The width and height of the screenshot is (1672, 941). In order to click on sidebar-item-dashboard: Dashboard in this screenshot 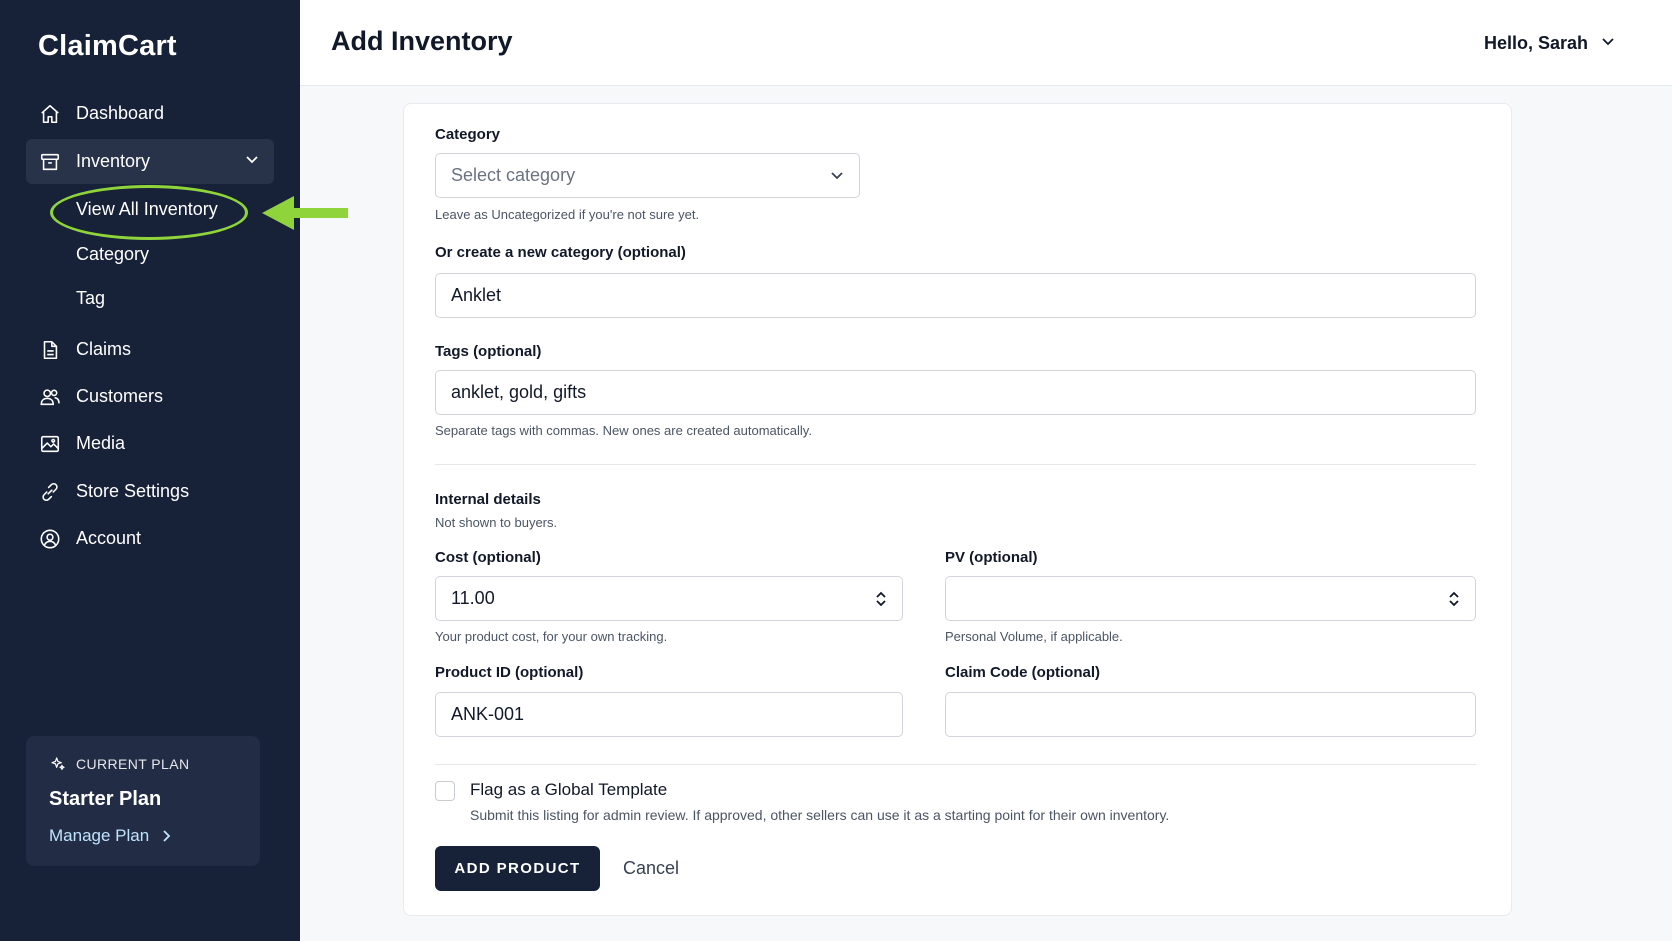, I will do `click(150, 113)`.